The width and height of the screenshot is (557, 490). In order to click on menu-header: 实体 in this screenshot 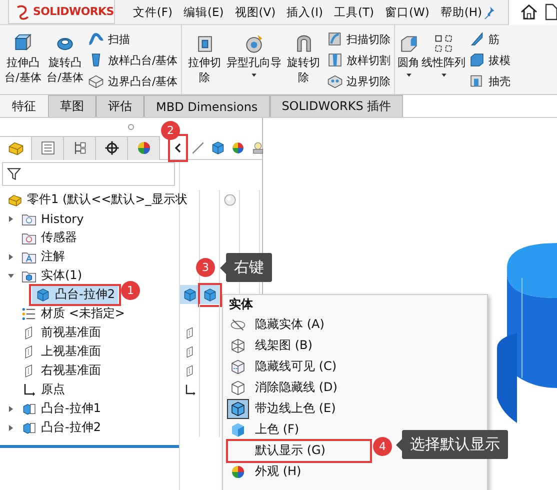, I will do `click(241, 304)`.